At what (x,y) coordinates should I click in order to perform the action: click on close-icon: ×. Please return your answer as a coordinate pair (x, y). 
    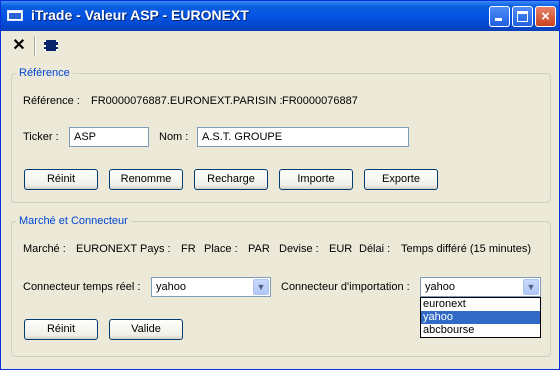
    Looking at the image, I should click on (545, 16).